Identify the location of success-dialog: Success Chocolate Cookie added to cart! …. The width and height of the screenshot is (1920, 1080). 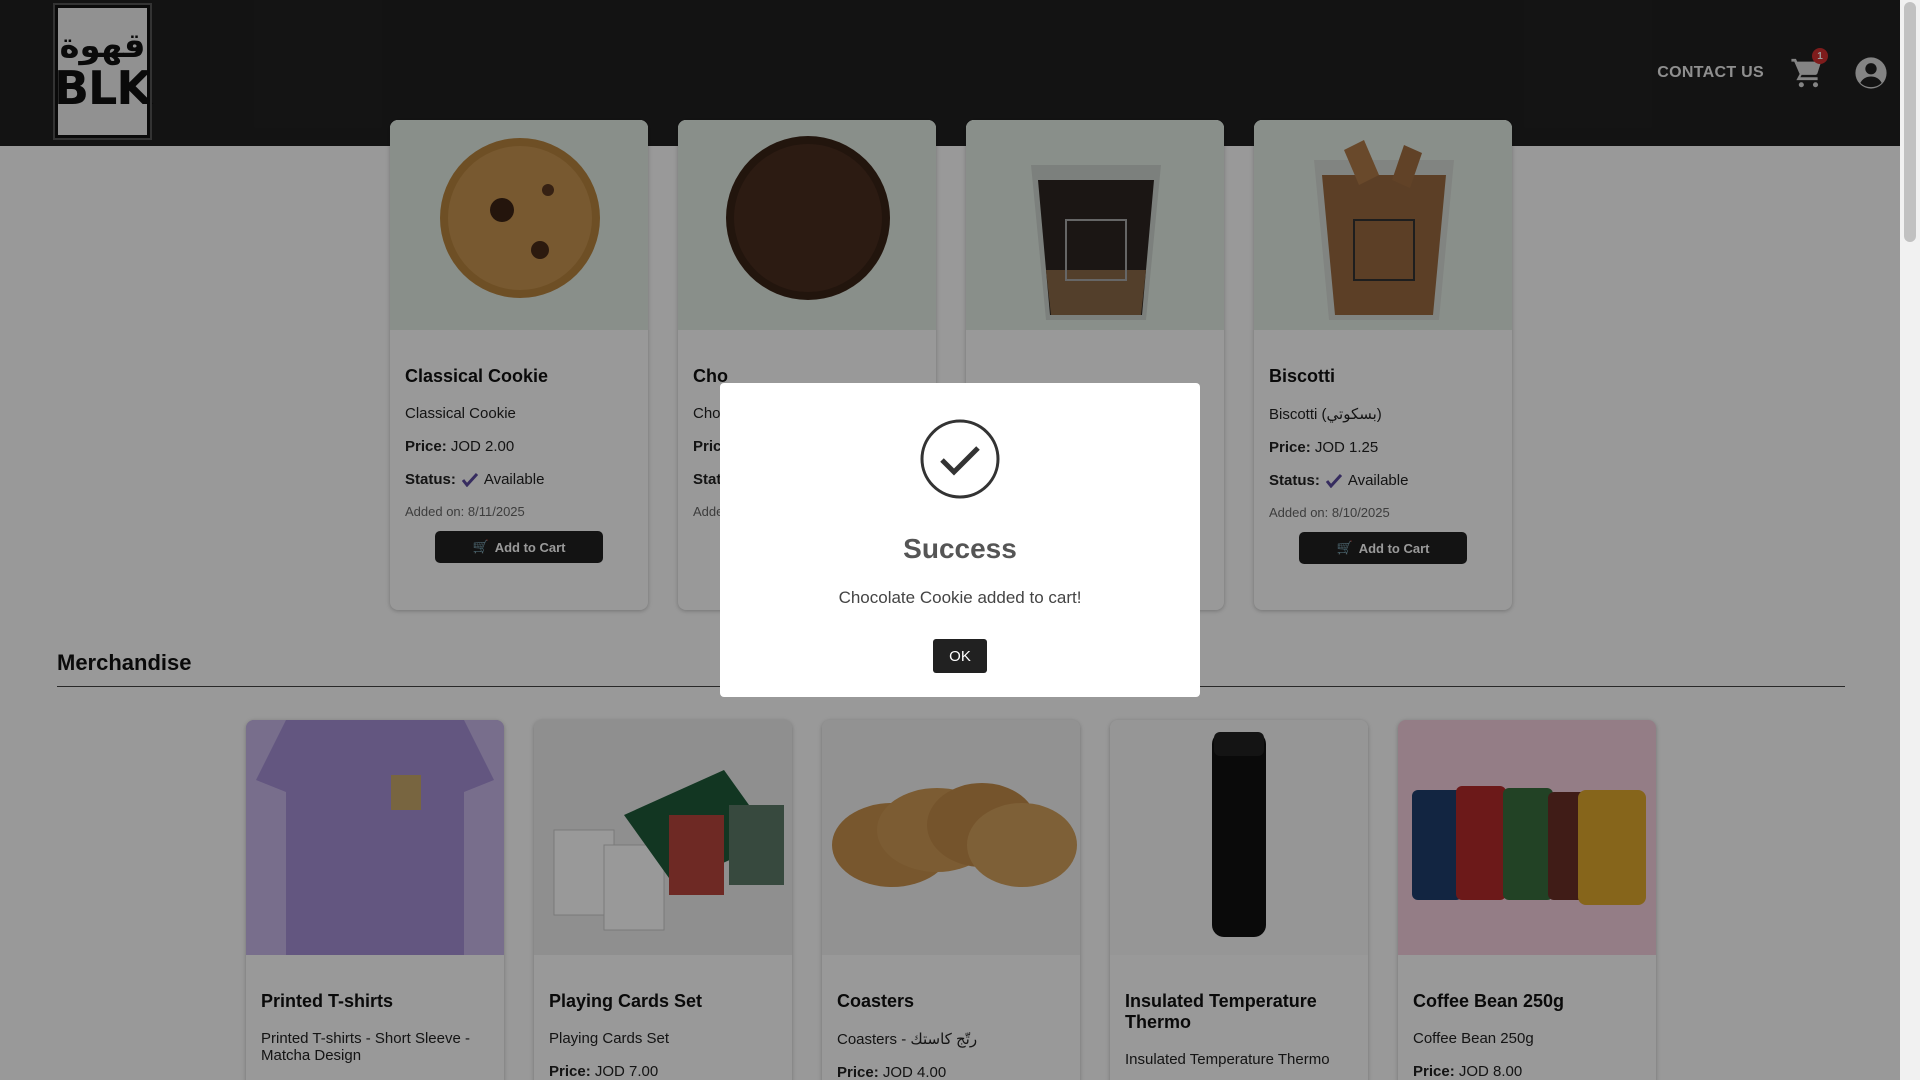
(960, 540).